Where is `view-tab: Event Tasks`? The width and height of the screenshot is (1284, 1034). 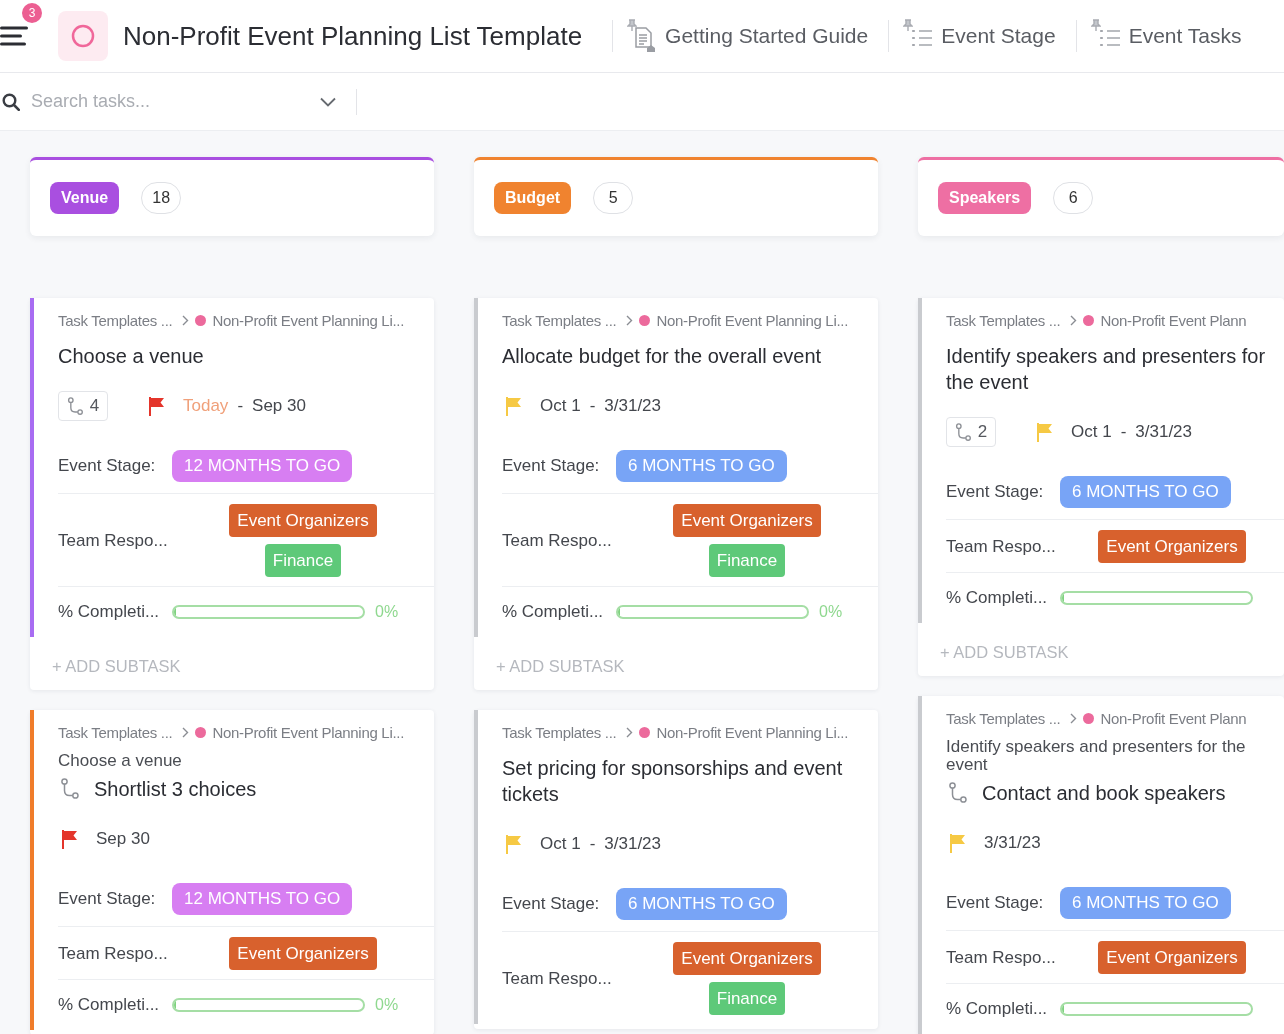 view-tab: Event Tasks is located at coordinates (1169, 36).